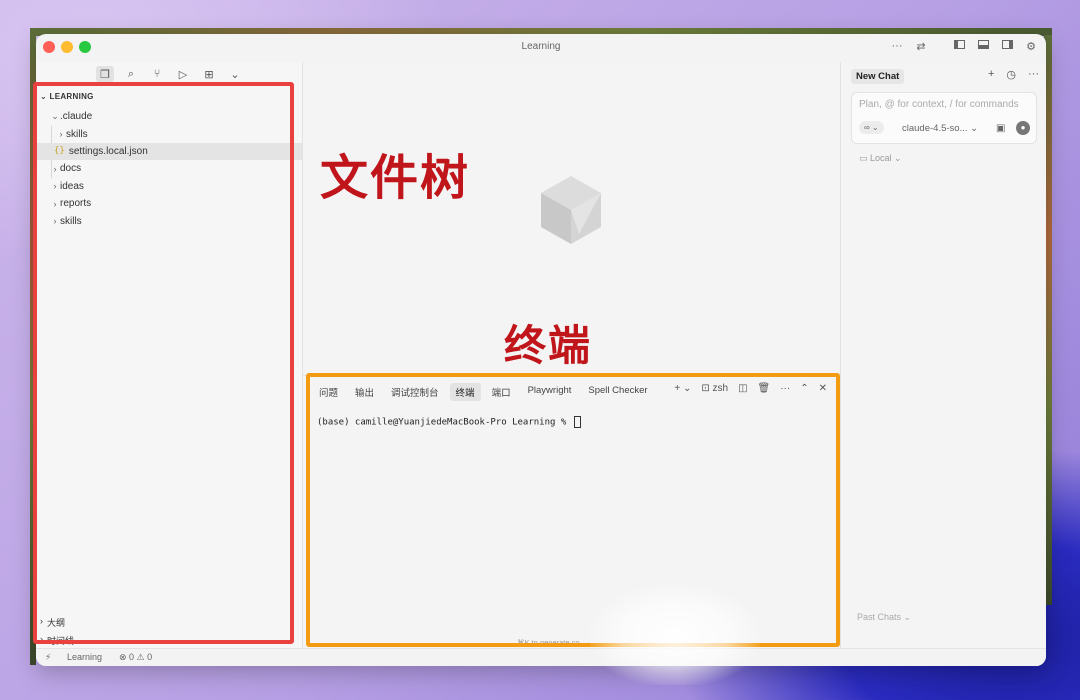 The image size is (1080, 700). What do you see at coordinates (395, 178) in the screenshot?
I see `file-tree-annotation: 文件树` at bounding box center [395, 178].